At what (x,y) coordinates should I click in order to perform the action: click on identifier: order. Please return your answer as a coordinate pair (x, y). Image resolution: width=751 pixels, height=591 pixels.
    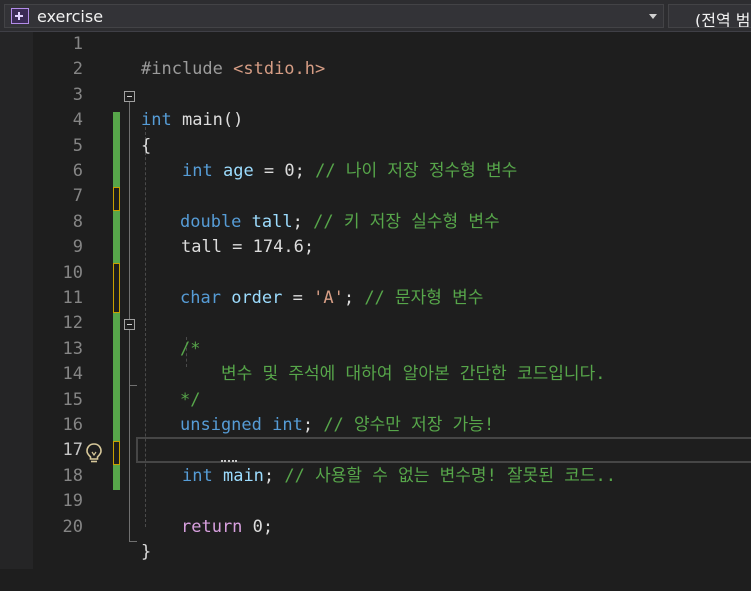
    Looking at the image, I should click on (257, 298).